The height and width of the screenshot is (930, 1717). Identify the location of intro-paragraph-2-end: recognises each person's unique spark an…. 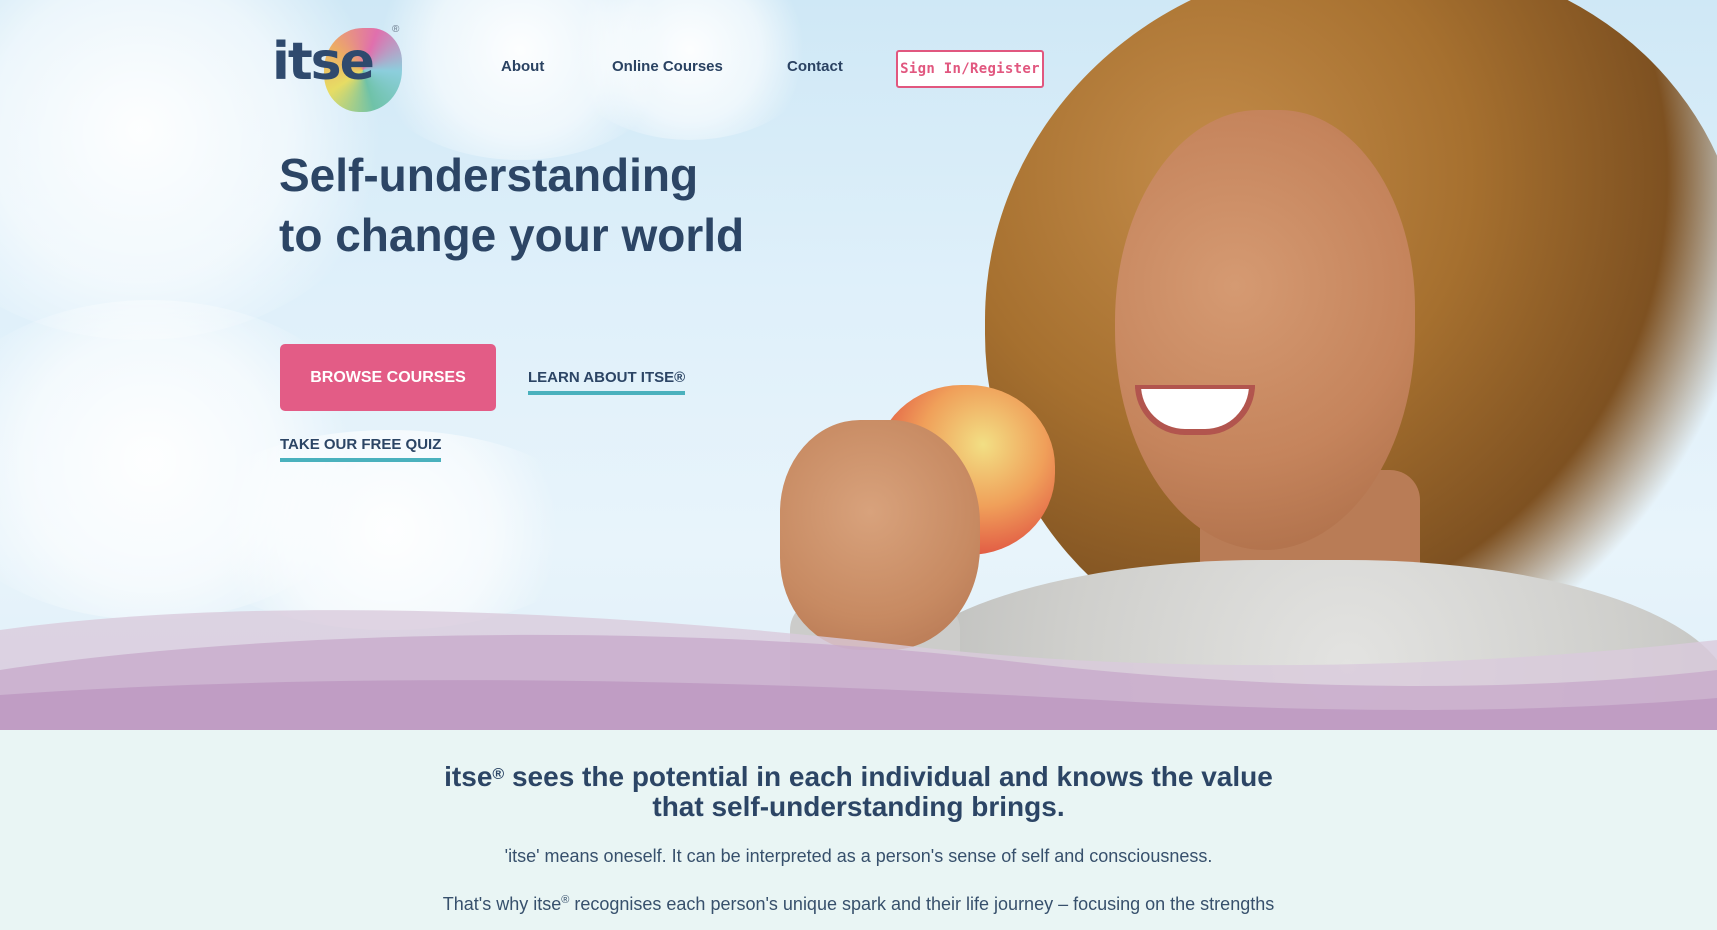
(922, 904).